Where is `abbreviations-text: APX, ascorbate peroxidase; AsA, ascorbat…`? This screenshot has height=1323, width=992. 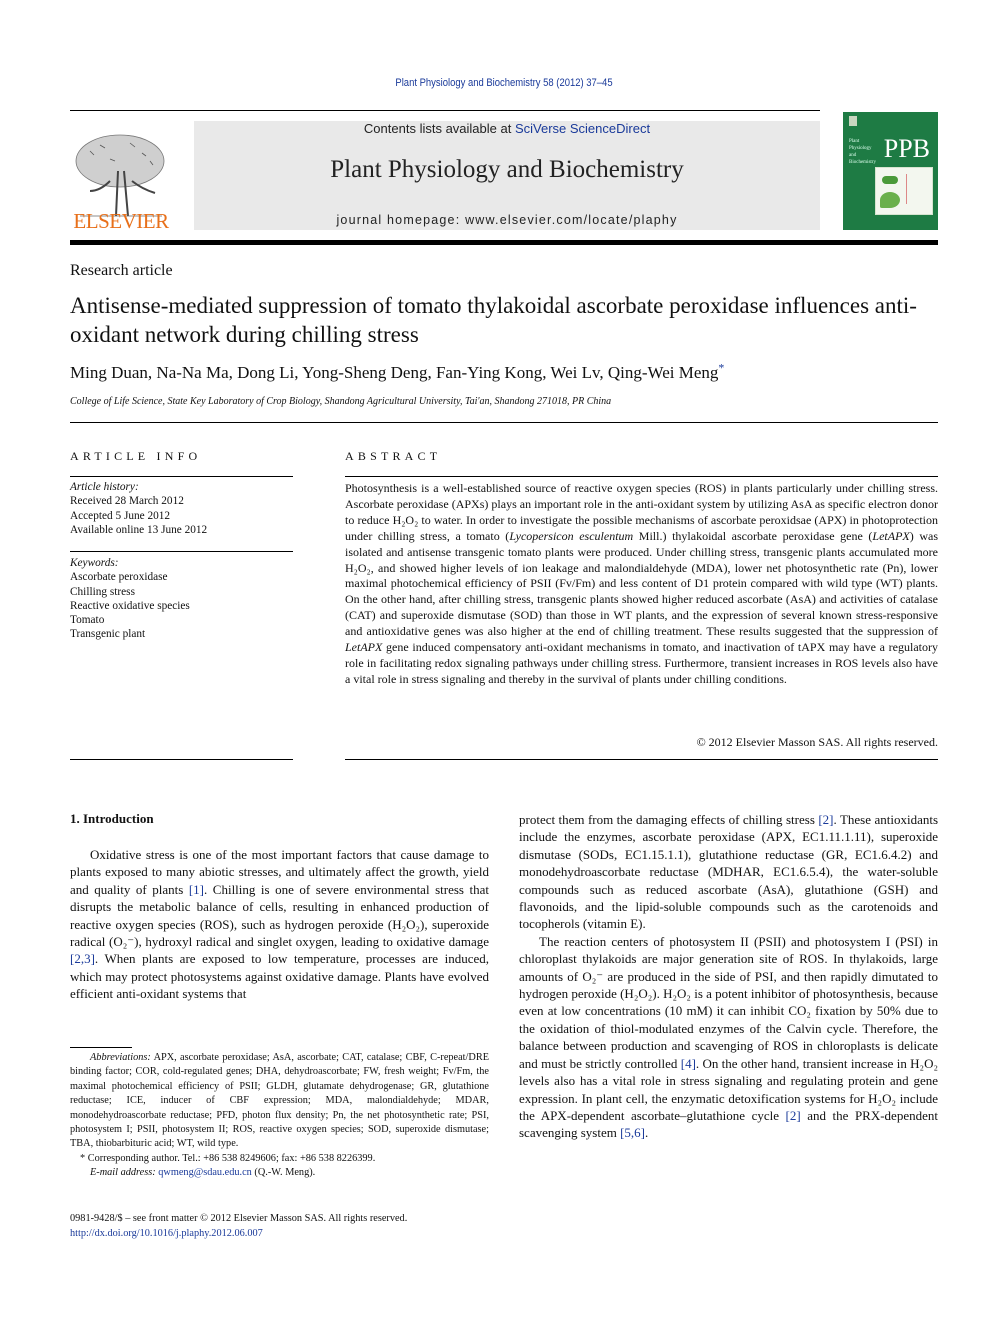 abbreviations-text: APX, ascorbate peroxidase; AsA, ascorbat… is located at coordinates (279, 1101).